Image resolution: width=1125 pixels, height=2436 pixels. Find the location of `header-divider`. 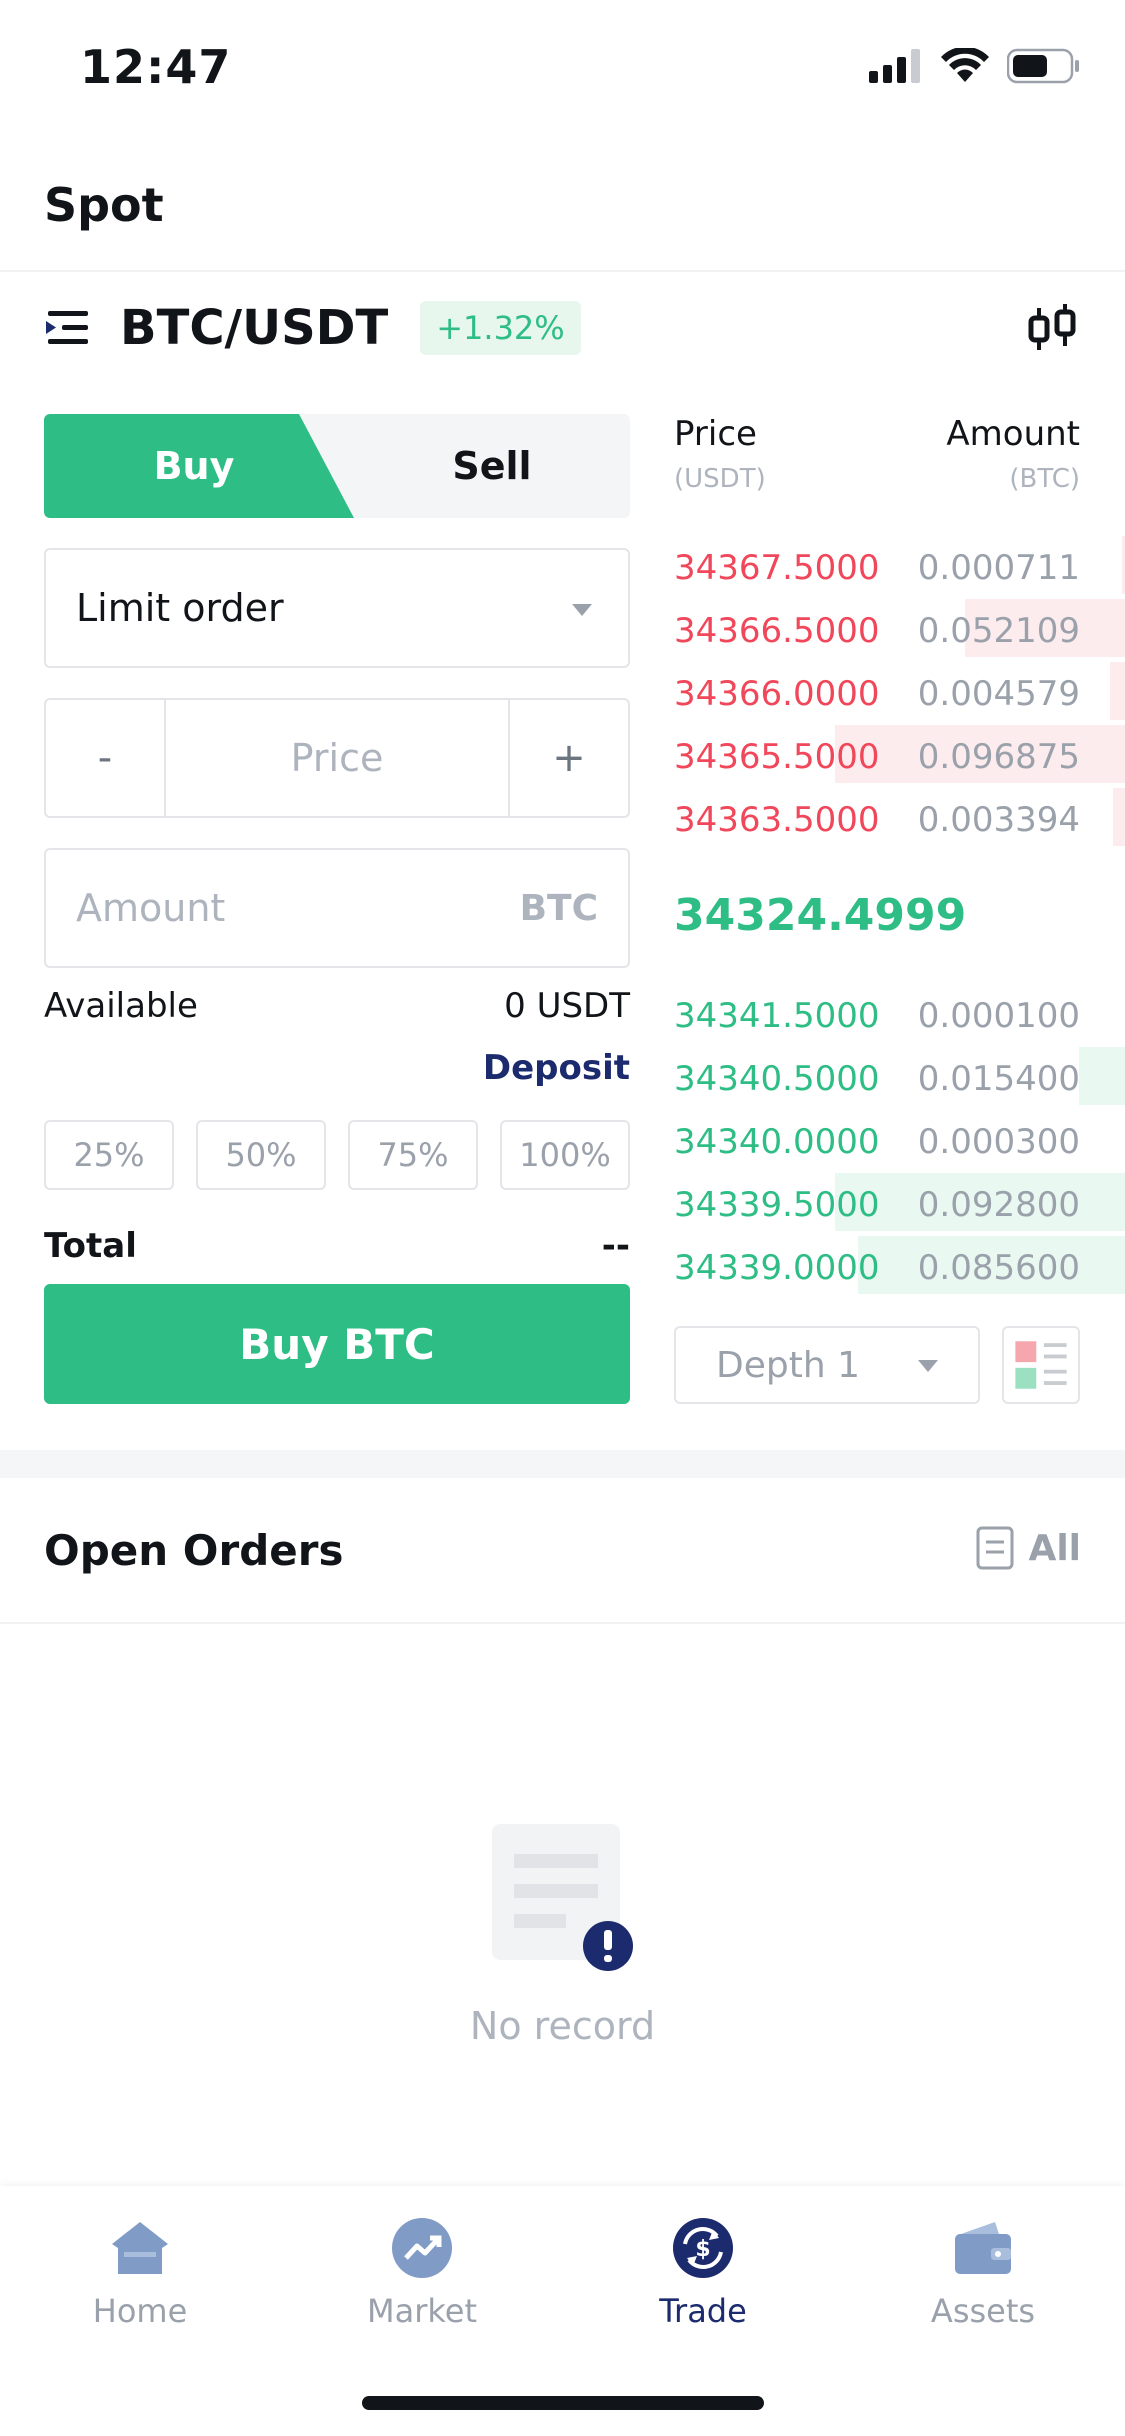

header-divider is located at coordinates (562, 271).